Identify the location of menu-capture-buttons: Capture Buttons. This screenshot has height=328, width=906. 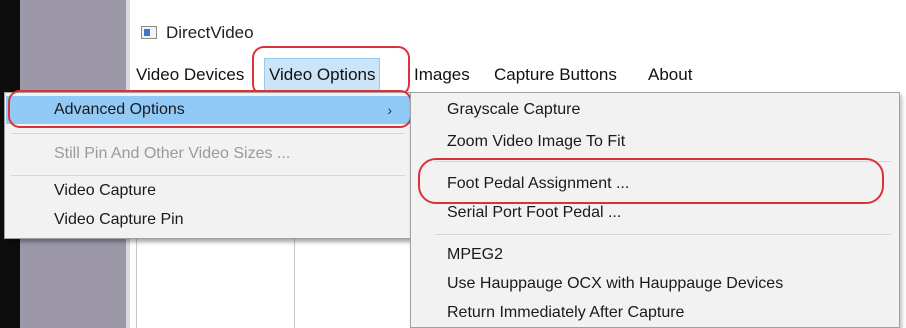
(555, 75).